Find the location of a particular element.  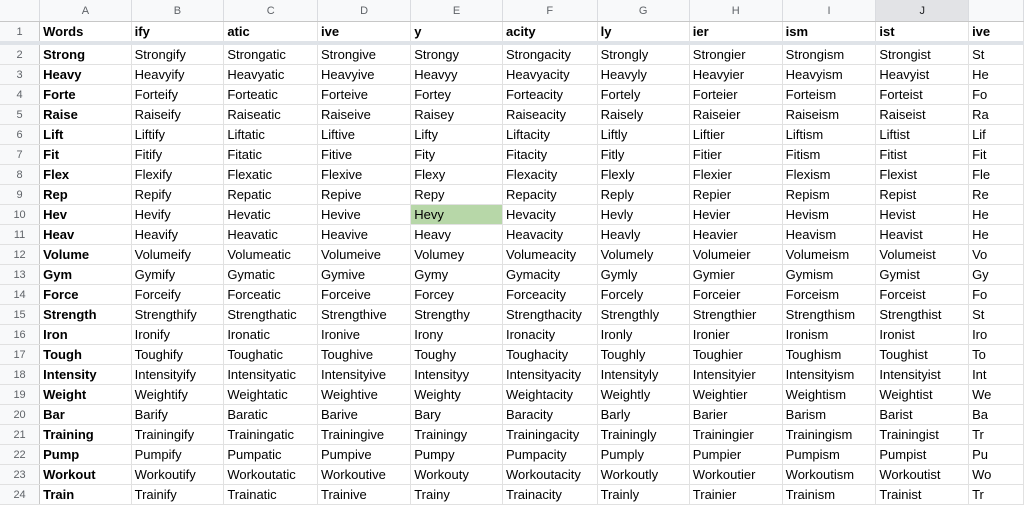

cell: Liftly is located at coordinates (643, 134).